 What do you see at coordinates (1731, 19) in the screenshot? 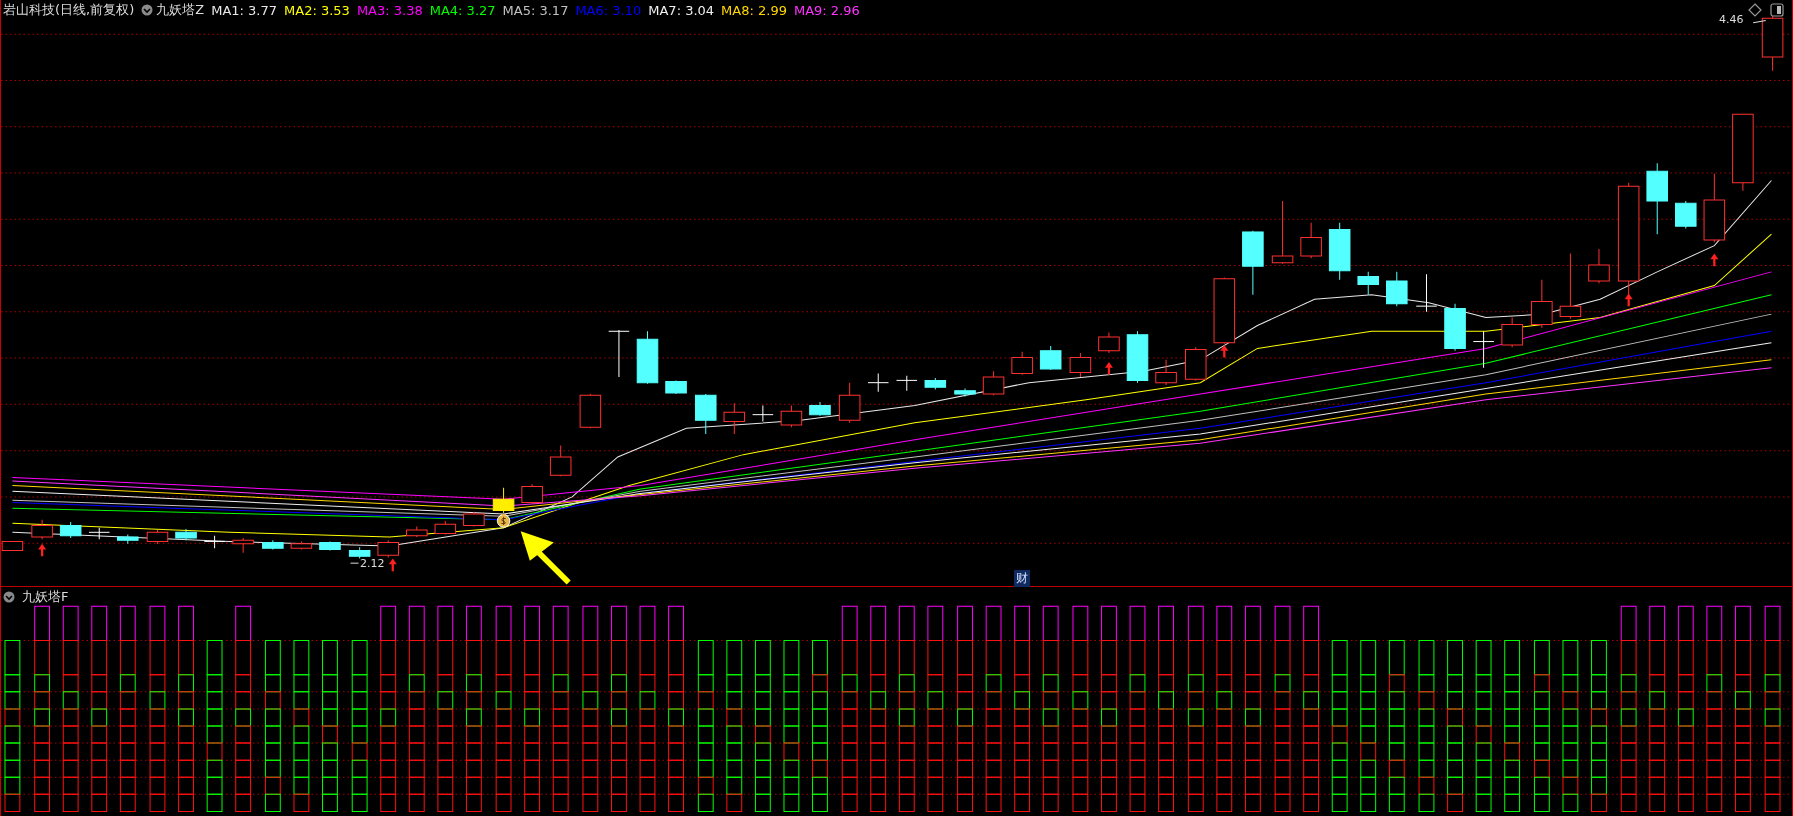
I see `price-label: 4.46` at bounding box center [1731, 19].